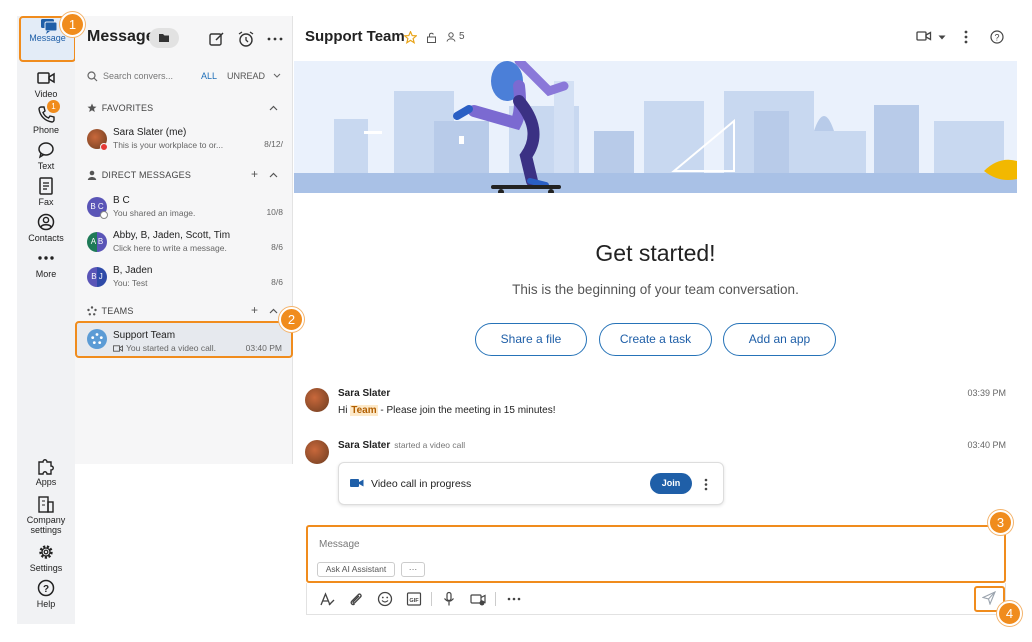  What do you see at coordinates (531, 483) in the screenshot?
I see `video-call-card: Video call in progress Join` at bounding box center [531, 483].